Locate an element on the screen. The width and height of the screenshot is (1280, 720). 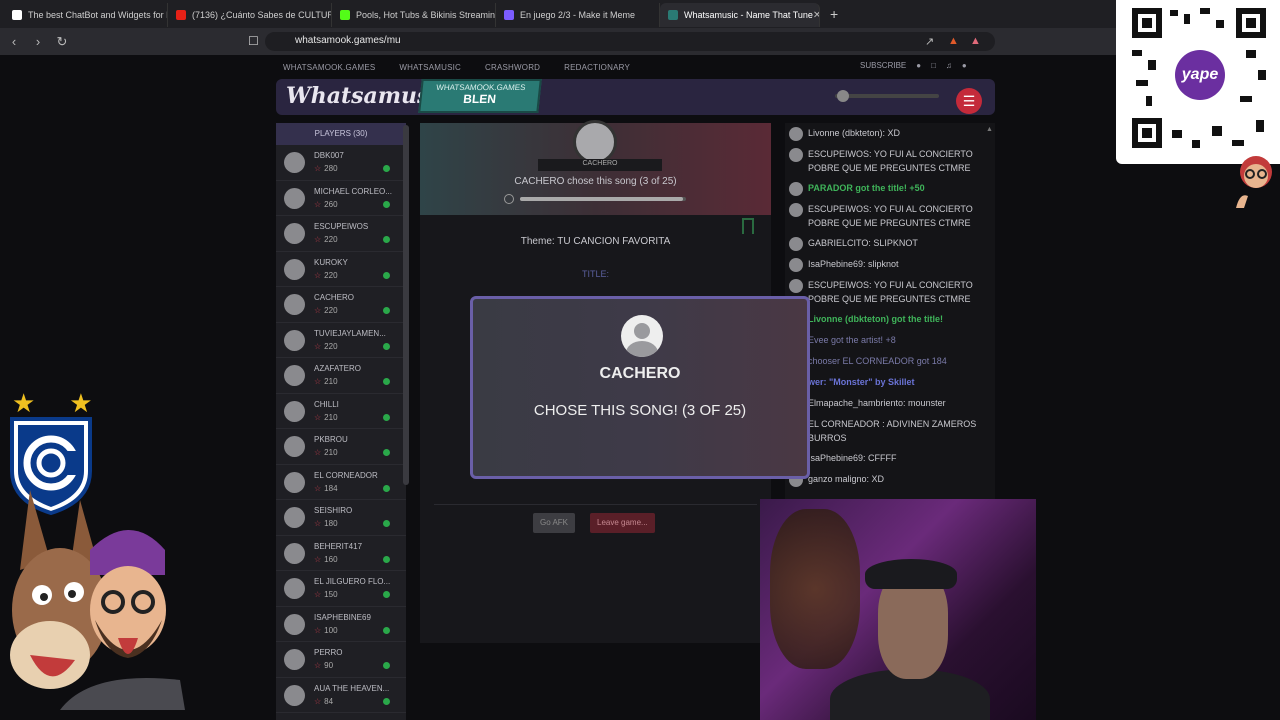
chose-song-modal: CACHERO CHOSE THIS SONG! (3 OF 25) is located at coordinates (640, 387).